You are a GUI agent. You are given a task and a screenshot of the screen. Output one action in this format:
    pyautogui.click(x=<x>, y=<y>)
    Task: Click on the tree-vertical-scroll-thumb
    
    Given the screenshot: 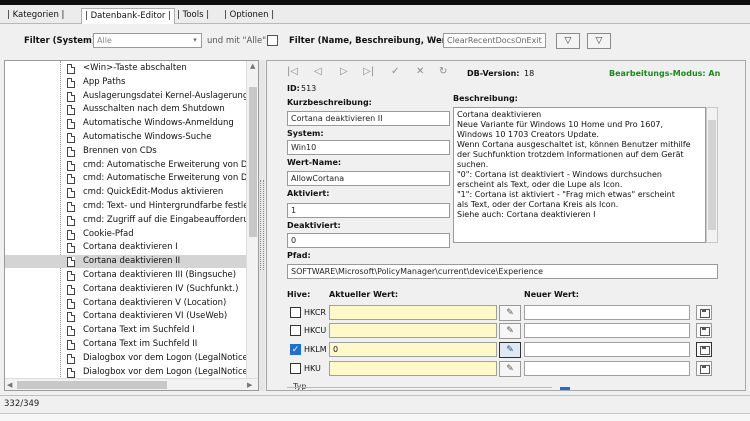 What is the action you would take?
    pyautogui.click(x=253, y=162)
    